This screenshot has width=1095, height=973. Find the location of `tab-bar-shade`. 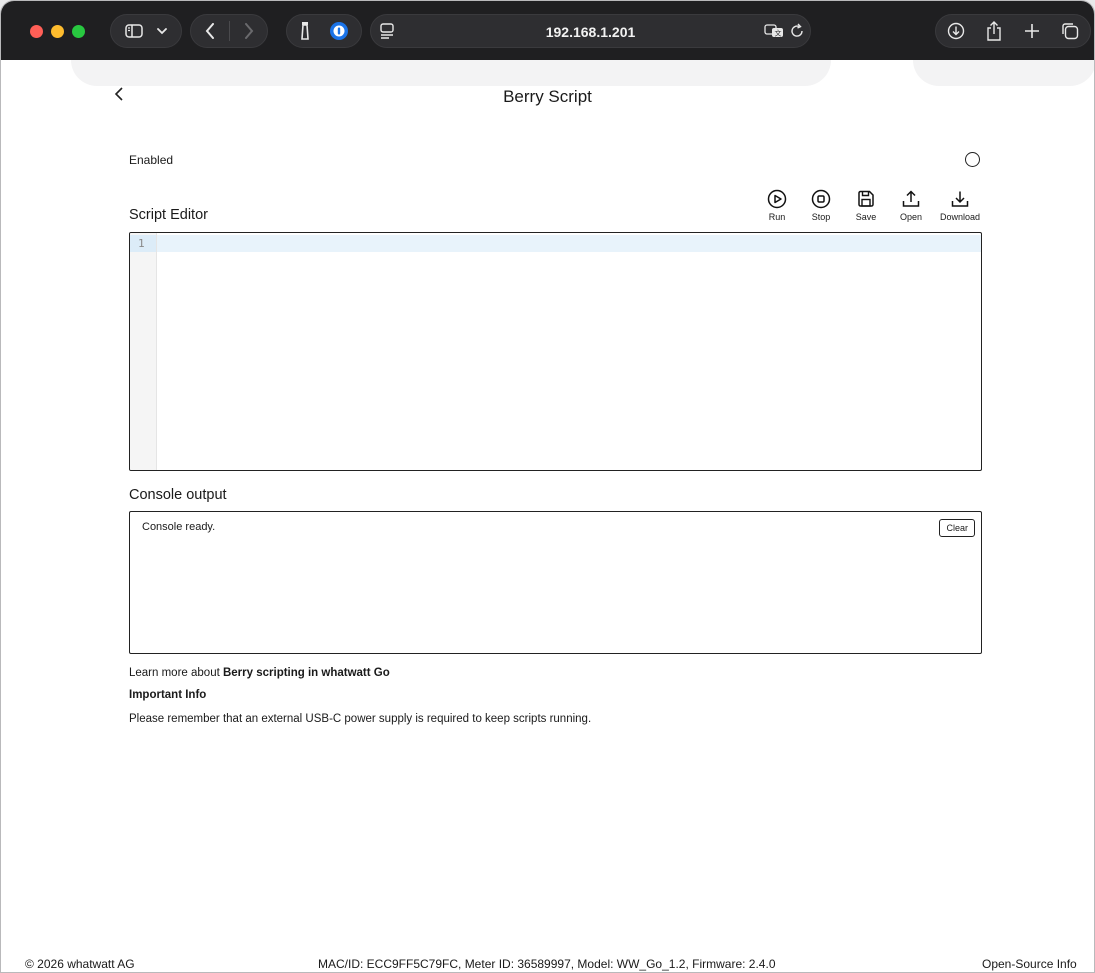

tab-bar-shade is located at coordinates (451, 73).